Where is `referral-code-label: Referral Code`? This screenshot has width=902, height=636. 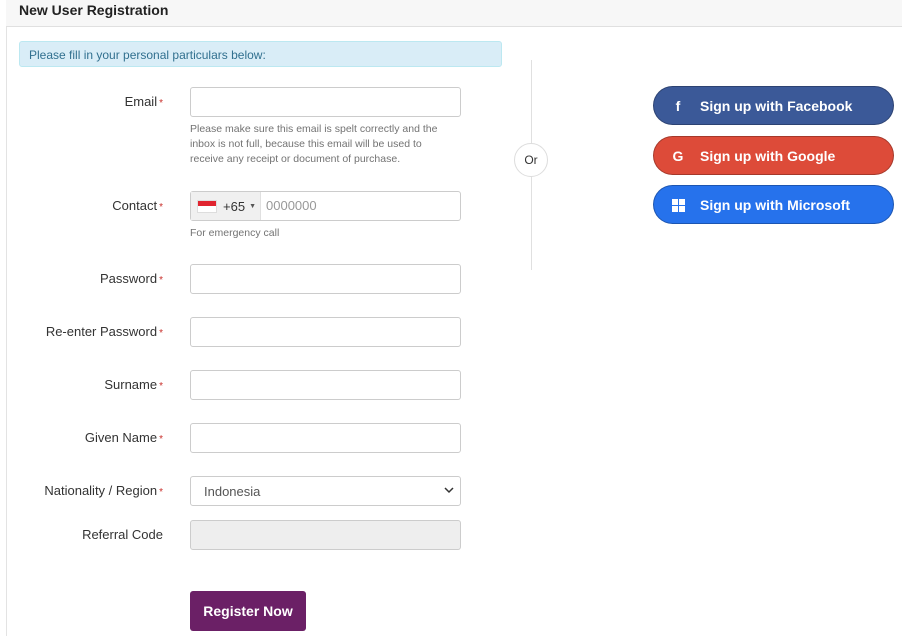
referral-code-label: Referral Code is located at coordinates (122, 534).